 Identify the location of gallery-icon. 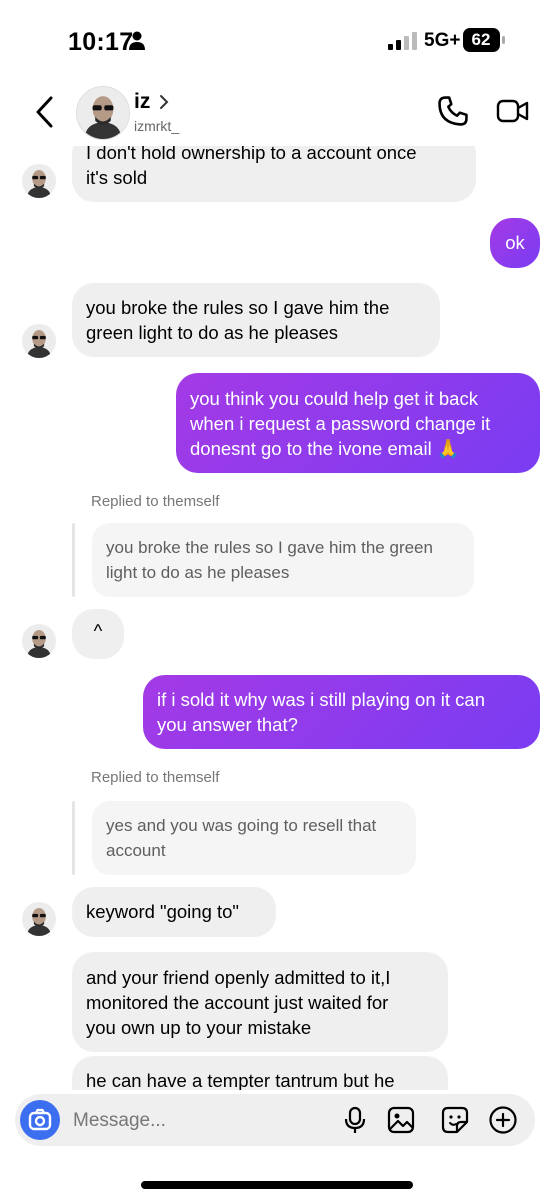
(401, 1120).